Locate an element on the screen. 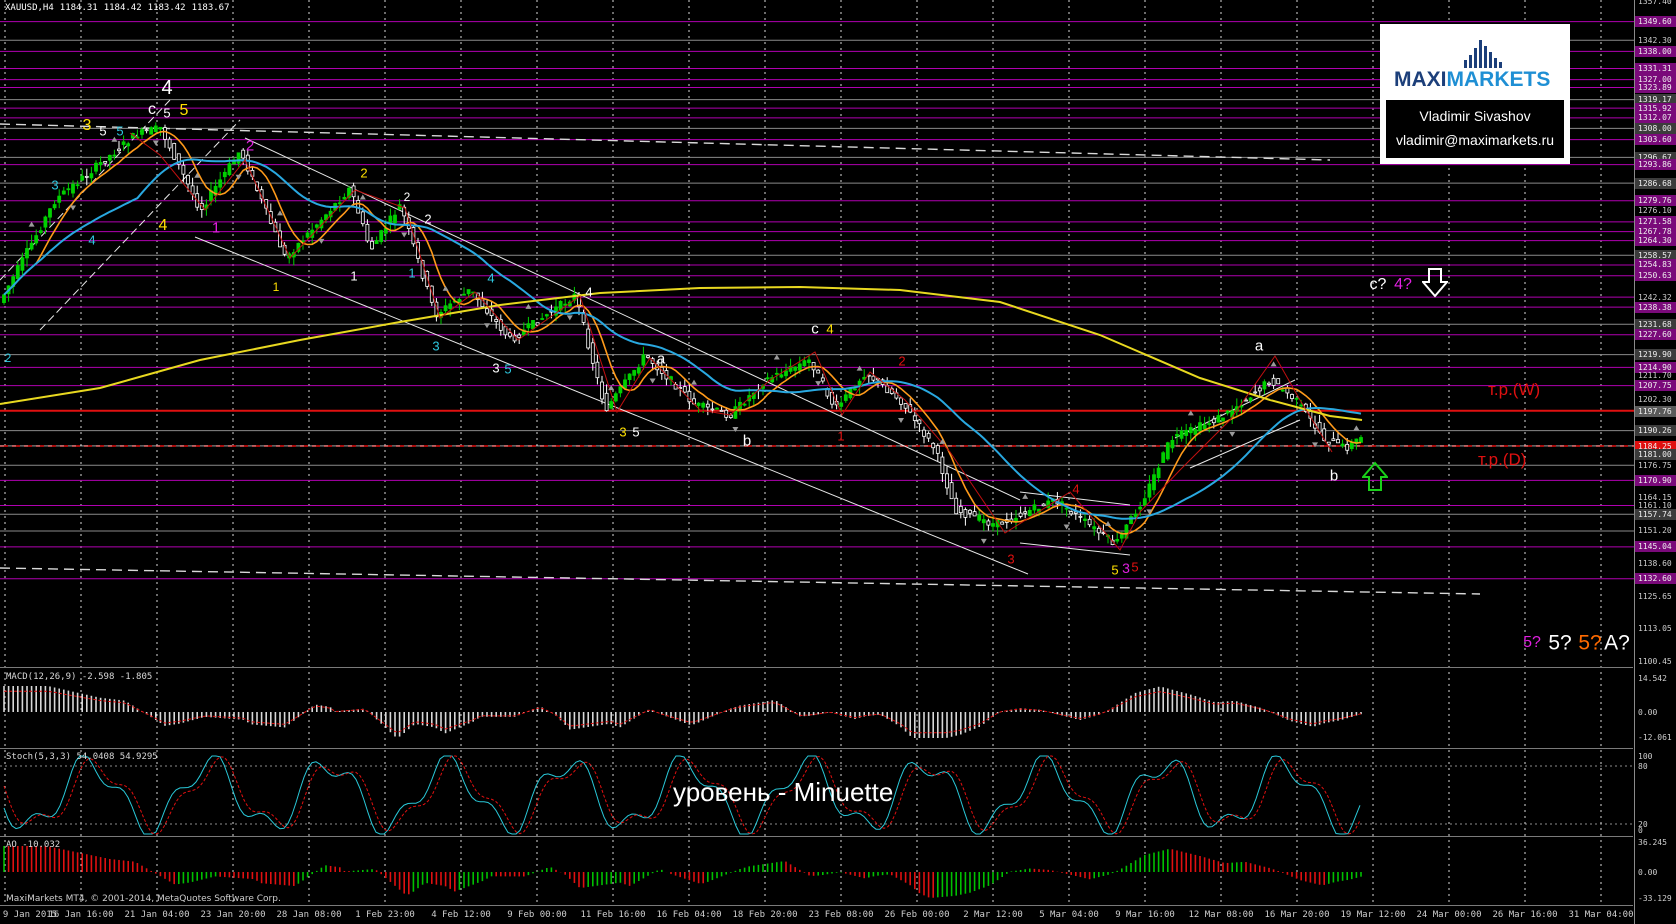  price-axis-label: 1349.60 is located at coordinates (1655, 22).